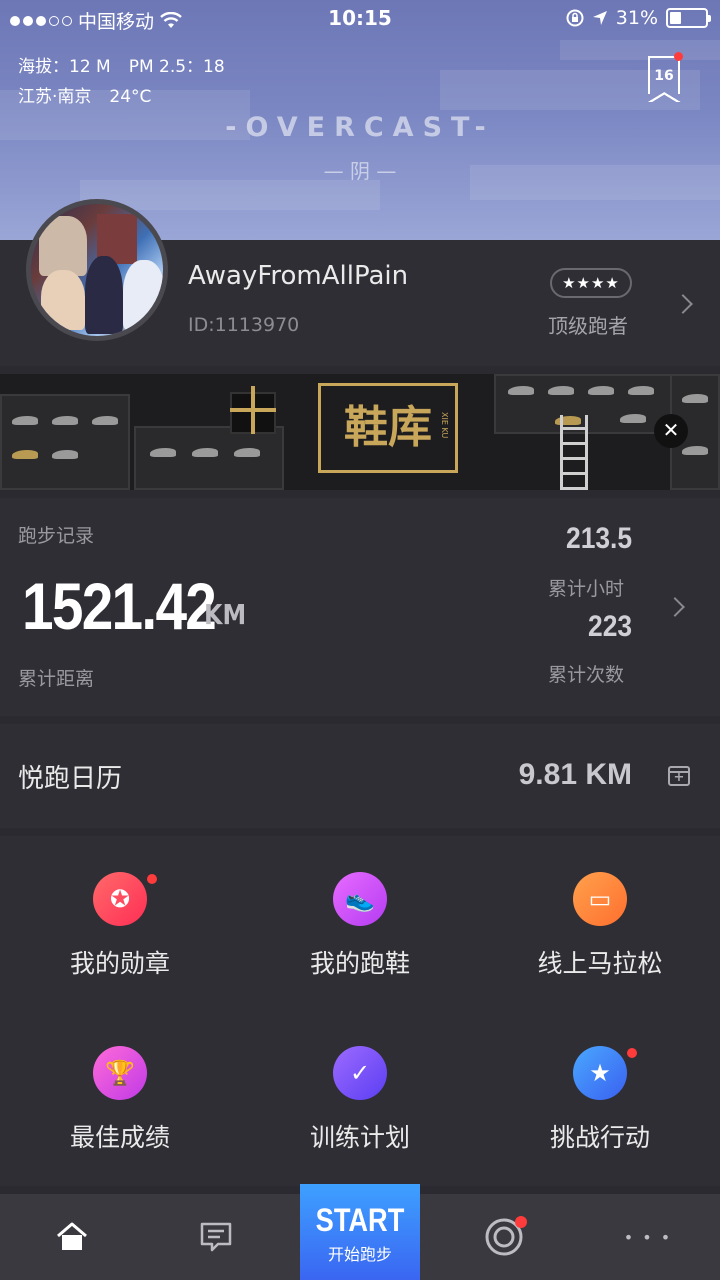  Describe the element at coordinates (609, 626) in the screenshot. I see `total-runs-value: 223` at that location.